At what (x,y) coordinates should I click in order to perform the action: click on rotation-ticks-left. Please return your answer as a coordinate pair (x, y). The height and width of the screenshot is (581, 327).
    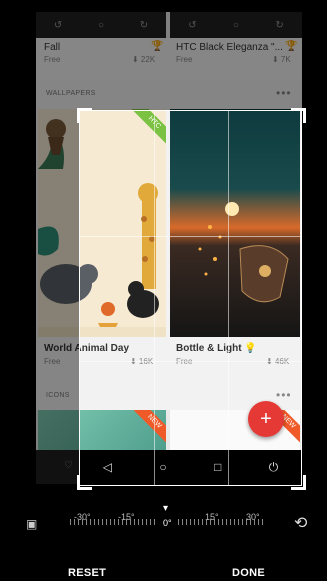
    Looking at the image, I should click on (114, 522).